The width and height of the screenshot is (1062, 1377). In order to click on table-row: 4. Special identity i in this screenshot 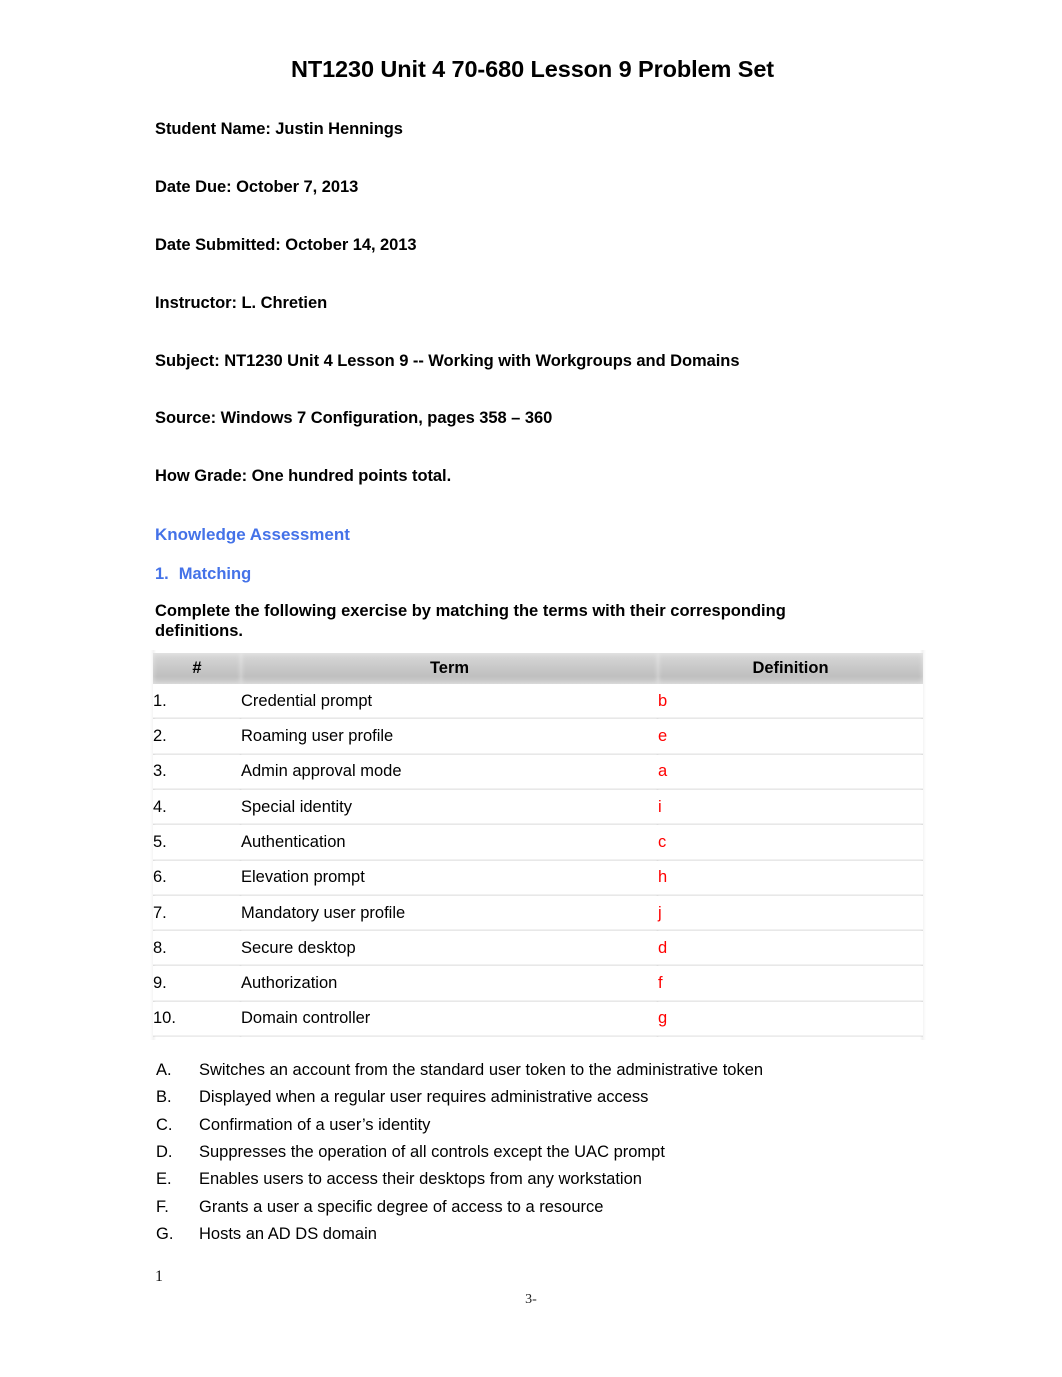, I will do `click(538, 807)`.